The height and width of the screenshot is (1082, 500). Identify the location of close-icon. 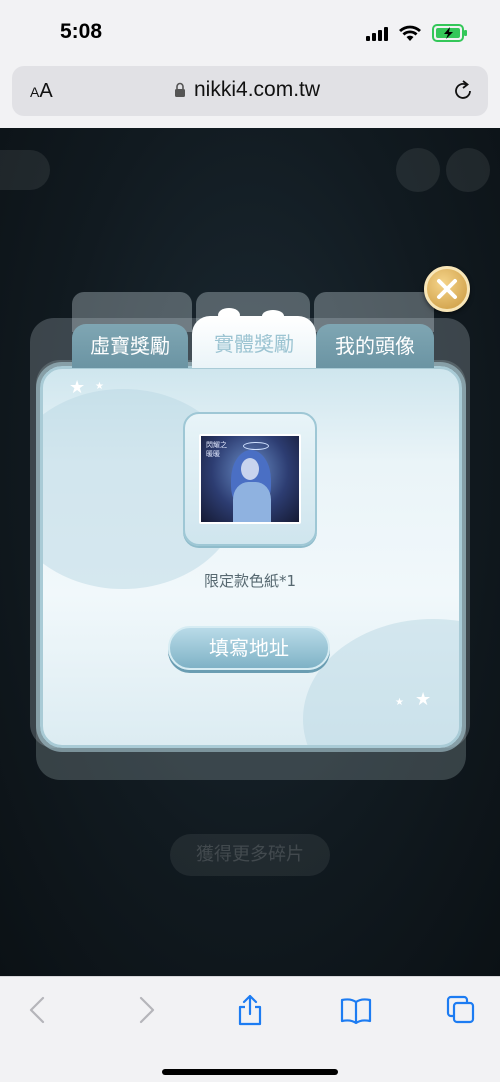
(447, 289).